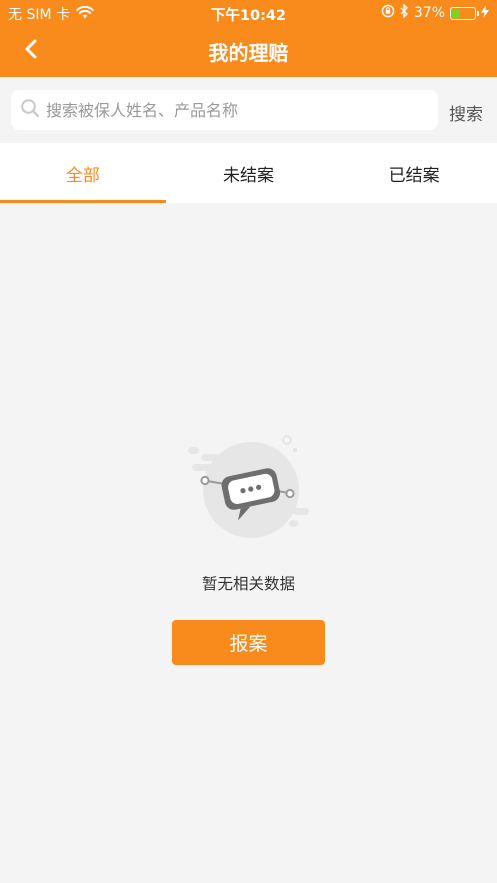 The image size is (497, 883). What do you see at coordinates (248, 13) in the screenshot?
I see `status-bar: 无 SIM 卡 下午10:42 37%` at bounding box center [248, 13].